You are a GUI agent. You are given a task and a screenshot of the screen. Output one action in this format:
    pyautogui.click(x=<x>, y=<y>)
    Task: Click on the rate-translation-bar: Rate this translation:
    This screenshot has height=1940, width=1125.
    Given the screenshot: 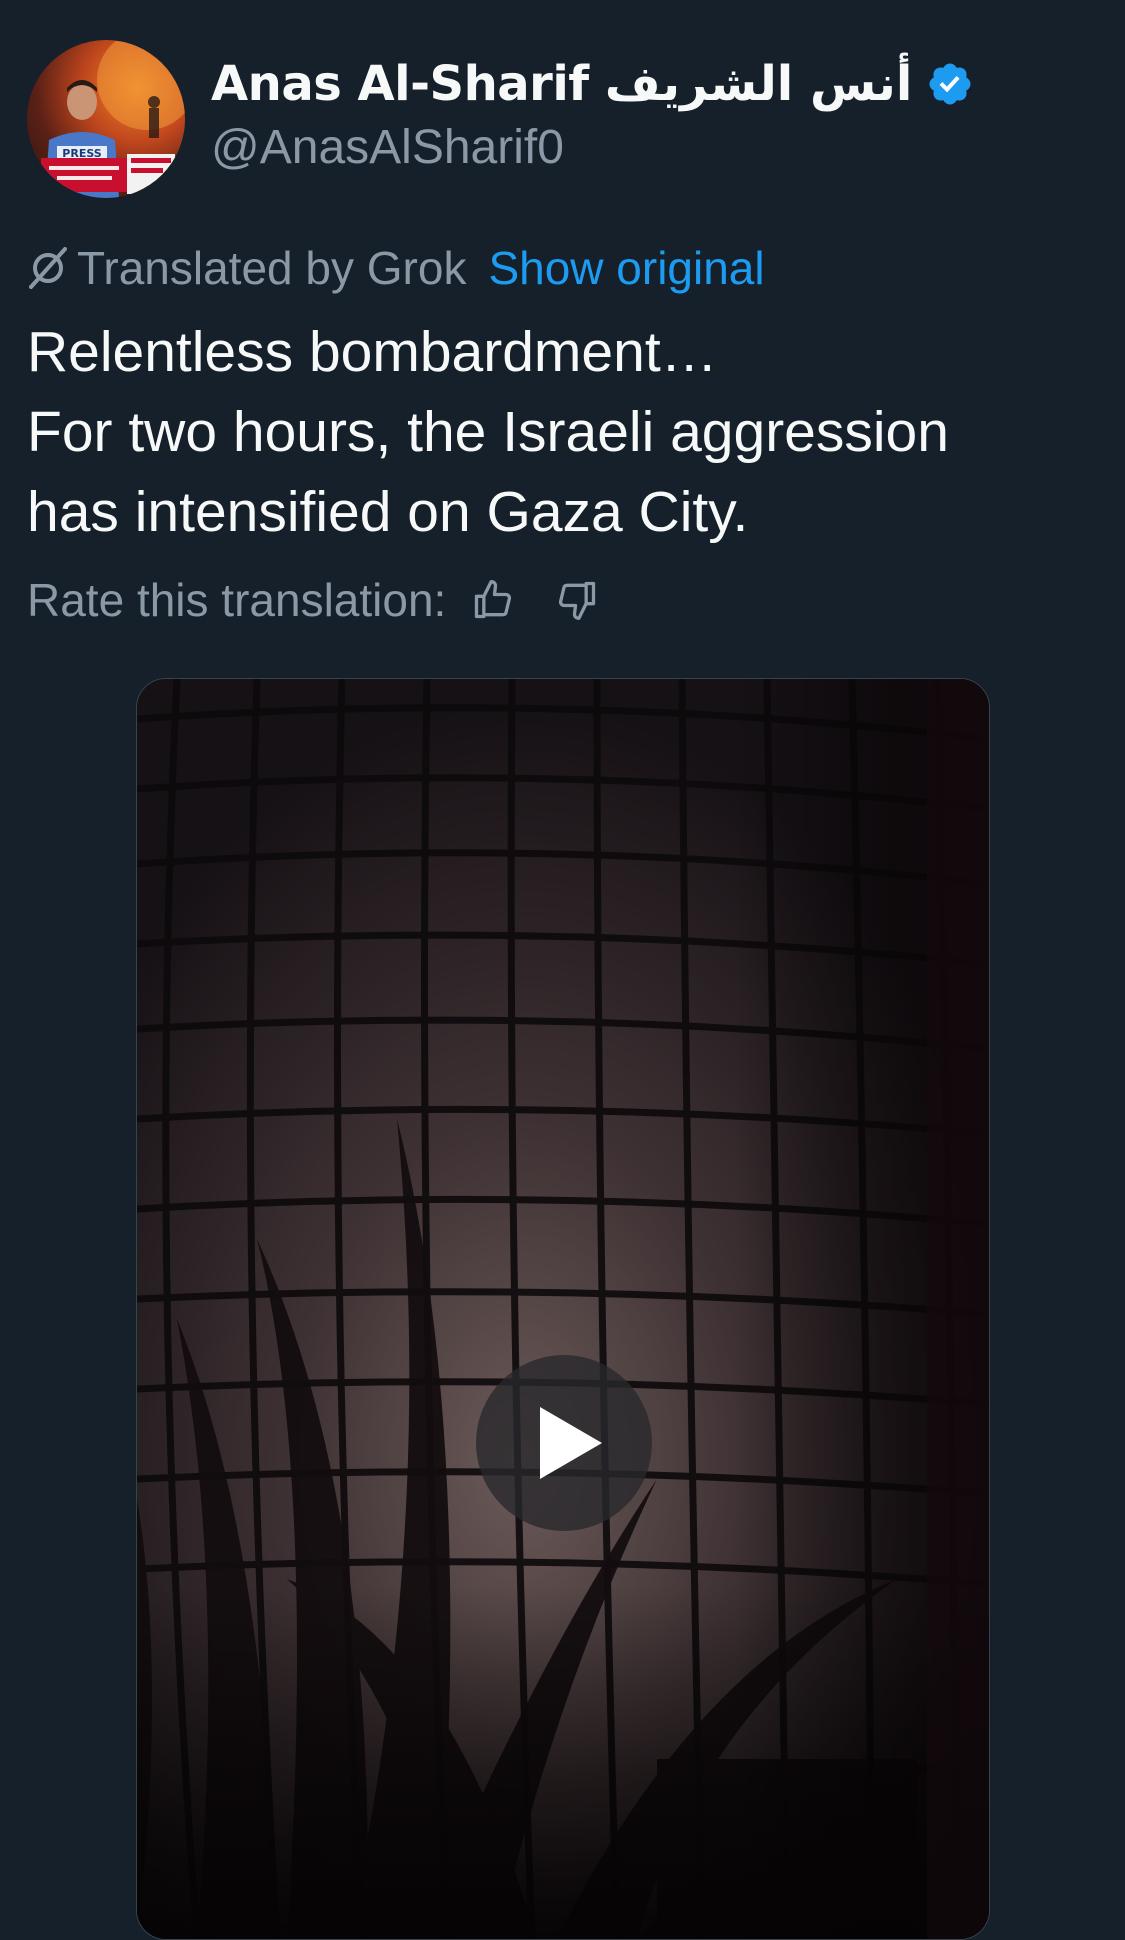 What is the action you would take?
    pyautogui.click(x=313, y=600)
    